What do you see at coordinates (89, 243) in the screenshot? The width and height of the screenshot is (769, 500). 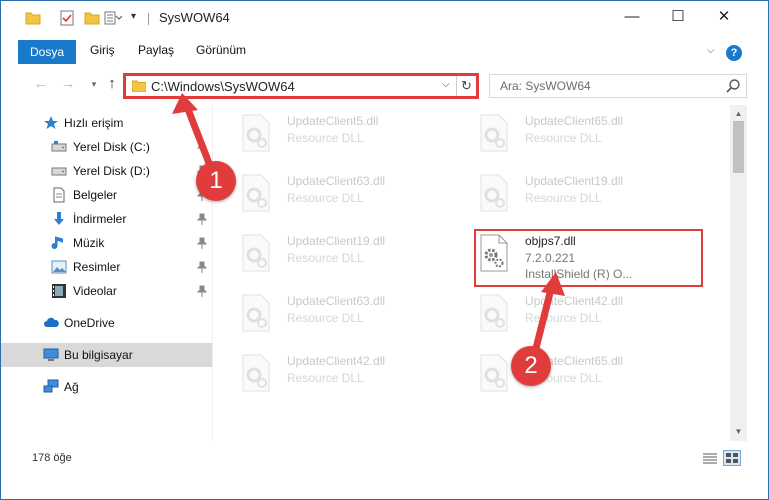 I see `sidebar-item-label: Müzik` at bounding box center [89, 243].